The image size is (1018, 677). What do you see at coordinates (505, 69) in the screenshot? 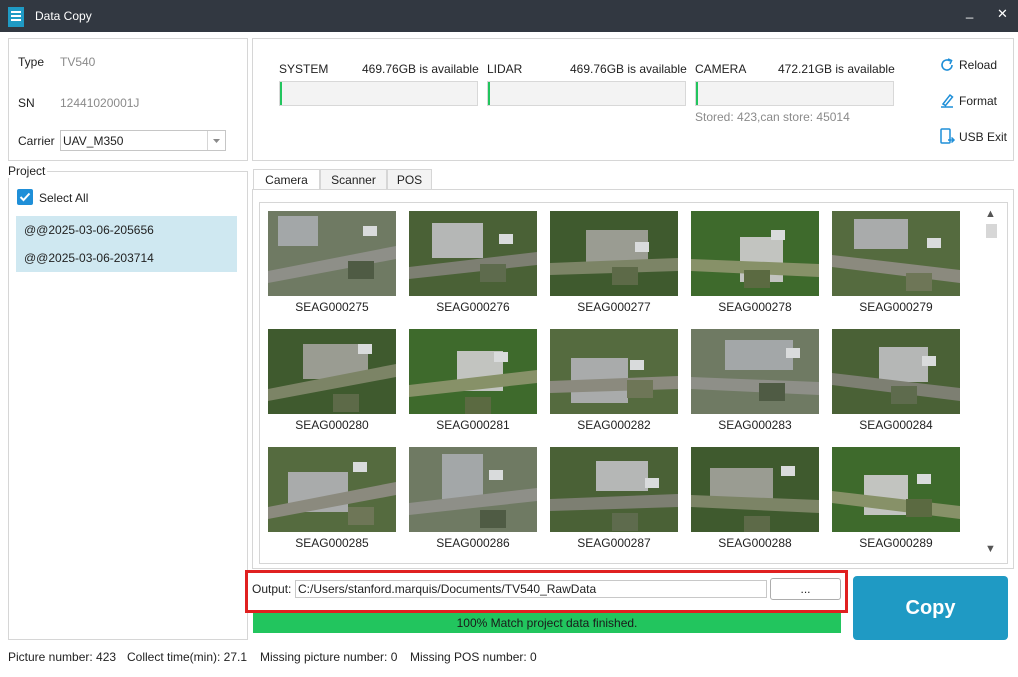
I see `drive-name: LIDAR` at bounding box center [505, 69].